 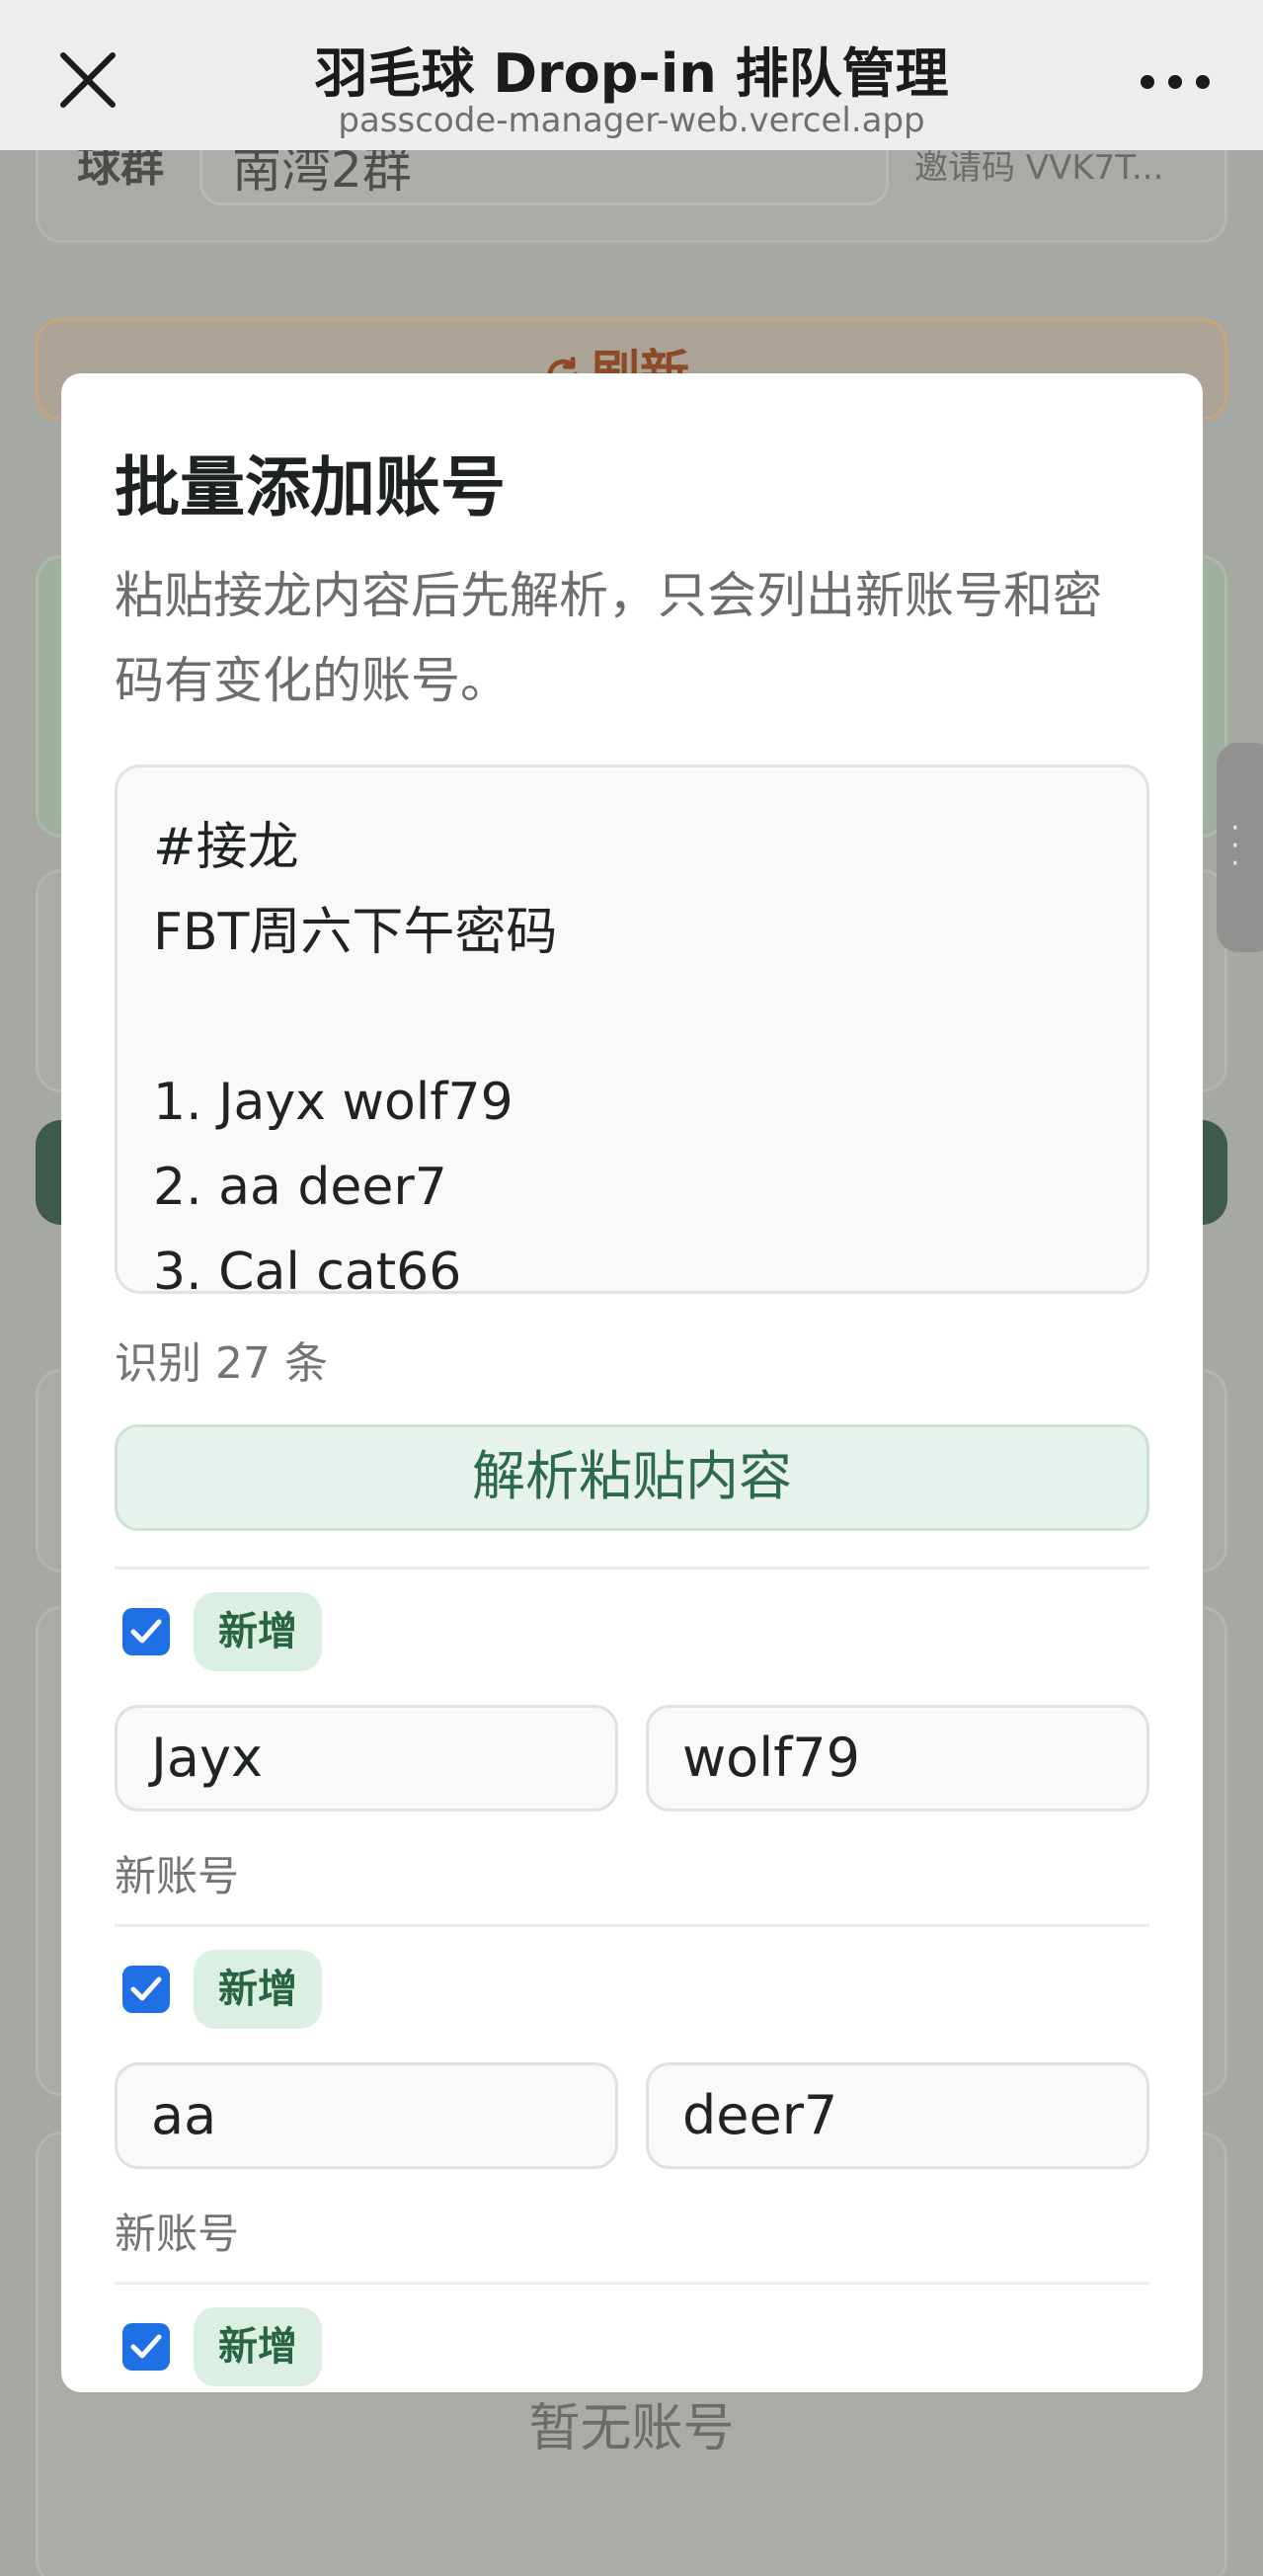 I want to click on recognized-count: 识别 27 条, so click(x=221, y=1363).